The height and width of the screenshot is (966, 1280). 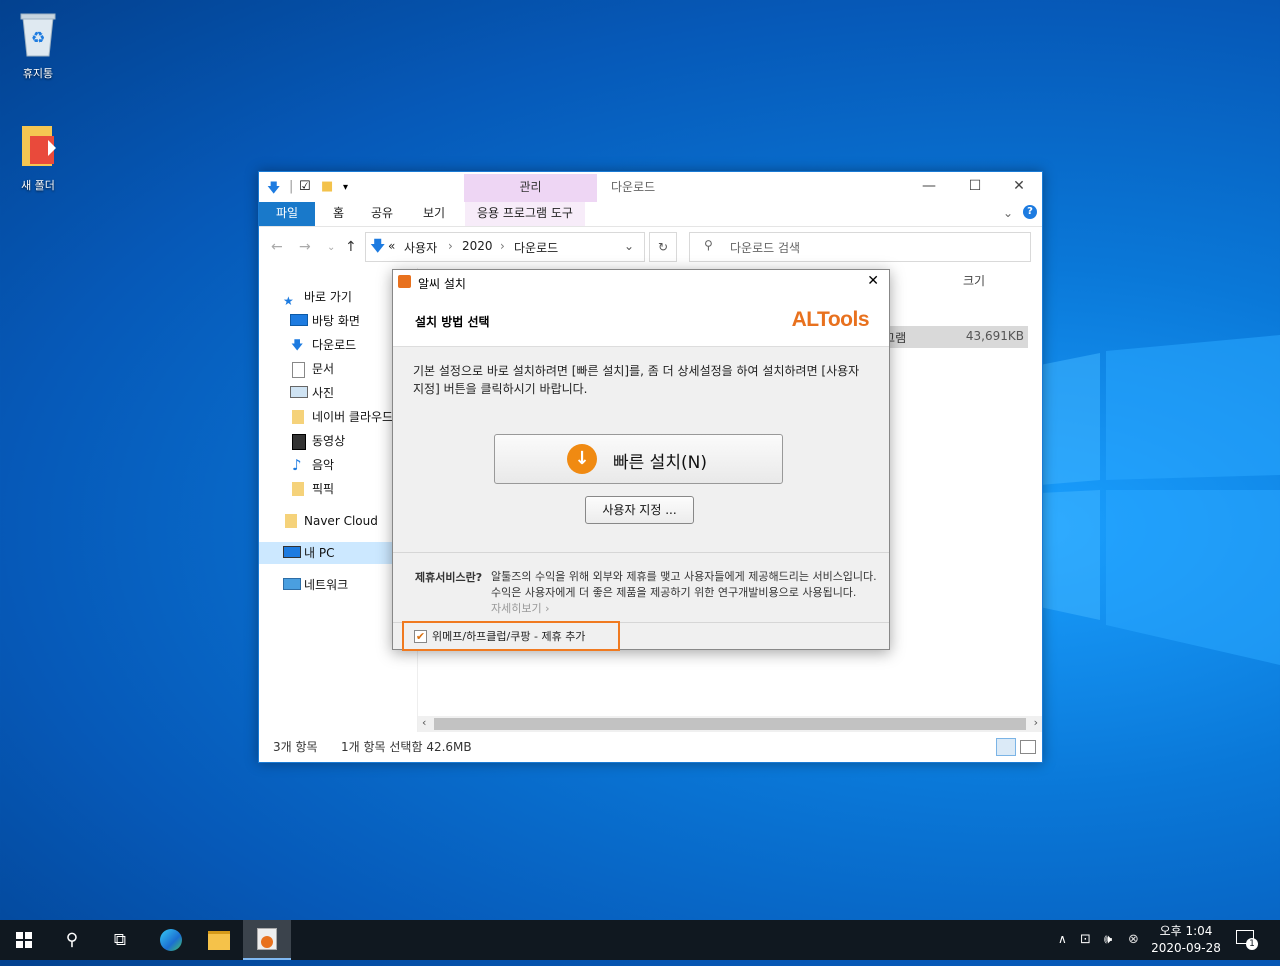 What do you see at coordinates (72, 940) in the screenshot?
I see `search-button: ⚲` at bounding box center [72, 940].